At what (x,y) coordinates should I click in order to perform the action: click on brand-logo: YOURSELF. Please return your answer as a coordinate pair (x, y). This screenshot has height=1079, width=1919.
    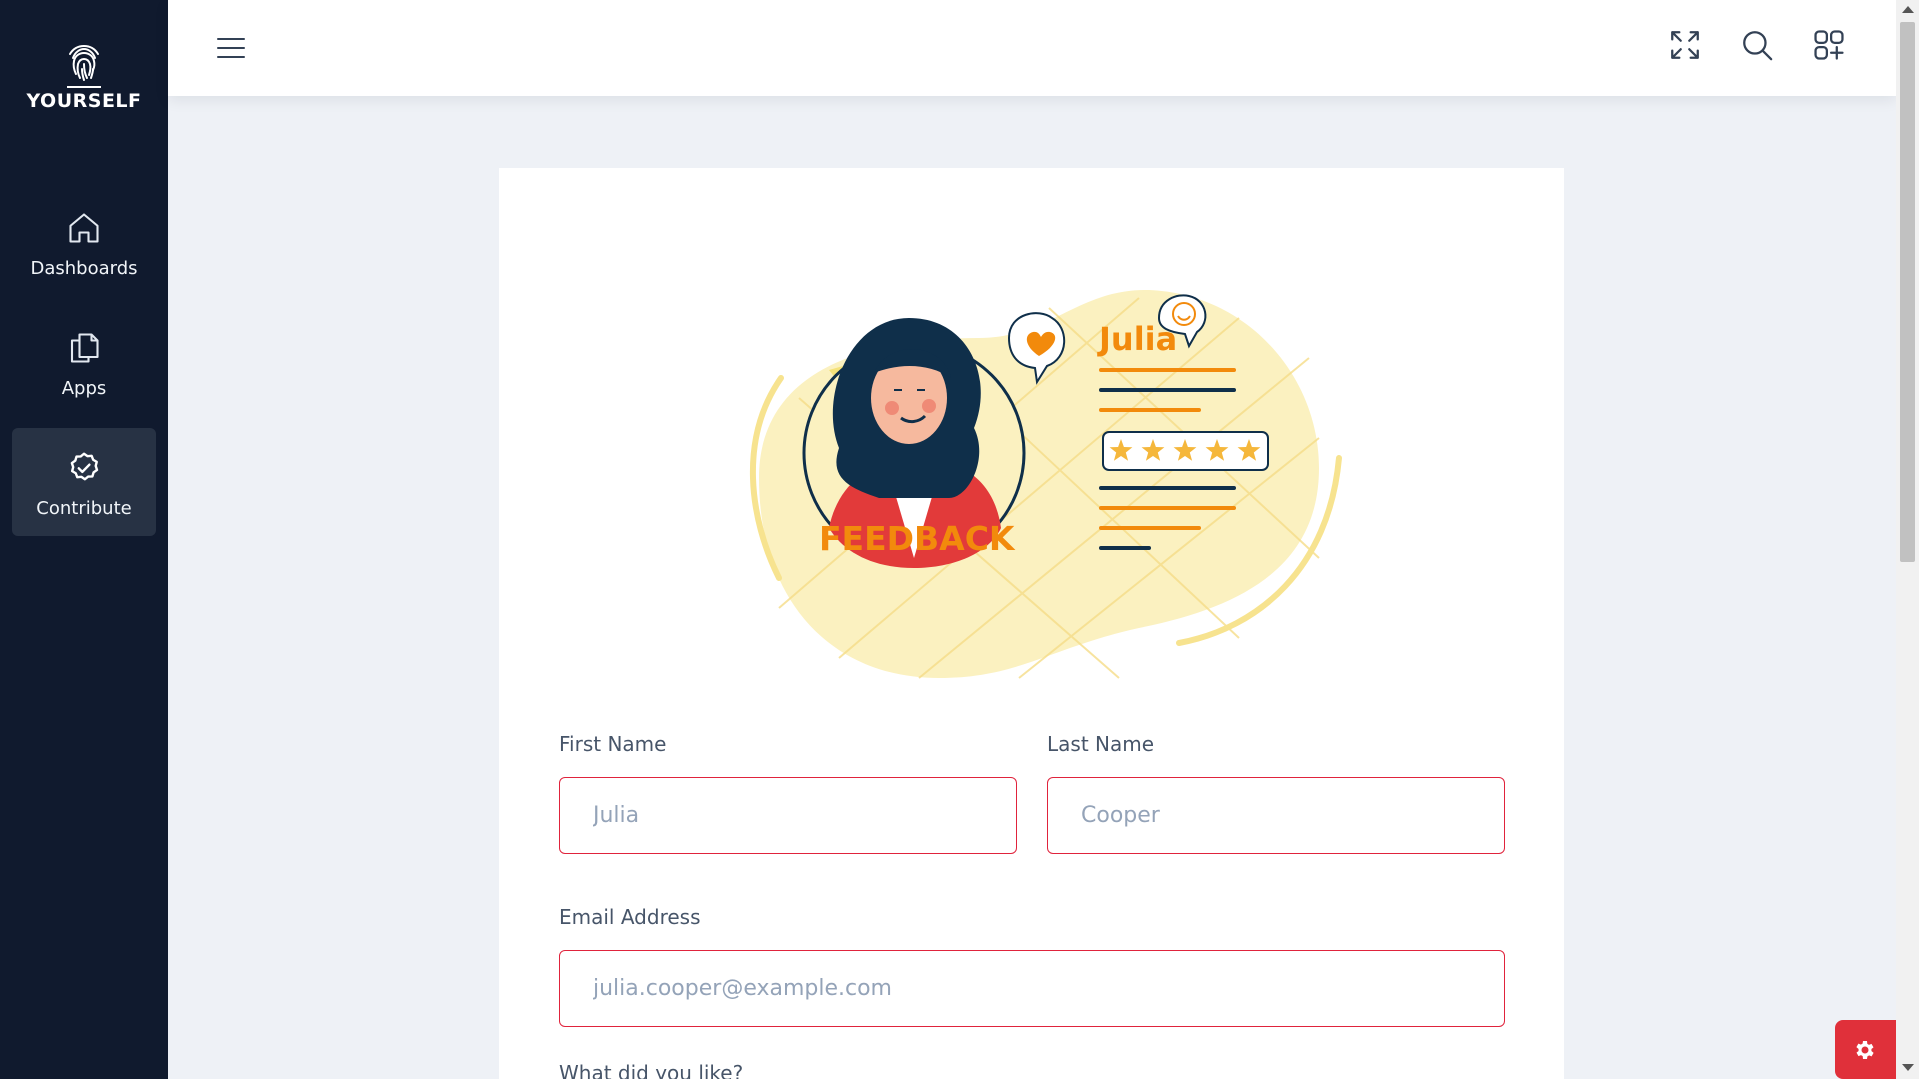
    Looking at the image, I should click on (84, 78).